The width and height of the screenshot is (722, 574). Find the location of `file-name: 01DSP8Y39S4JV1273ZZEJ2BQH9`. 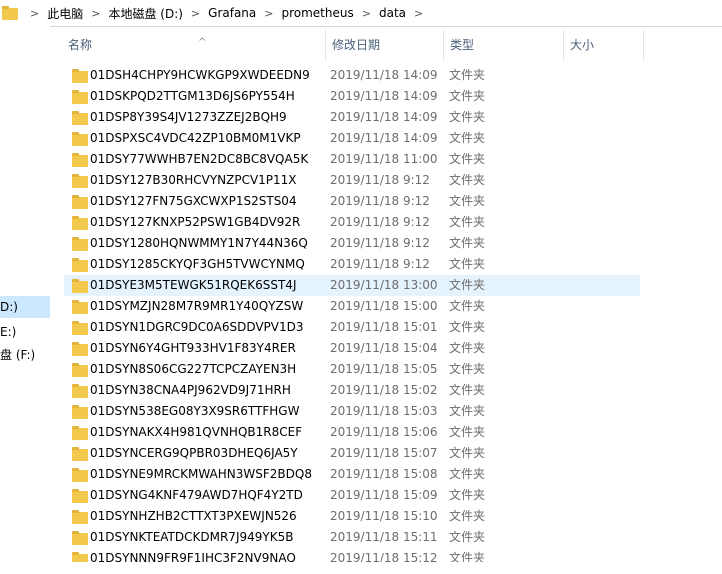

file-name: 01DSP8Y39S4JV1273ZZEJ2BQH9 is located at coordinates (188, 117).